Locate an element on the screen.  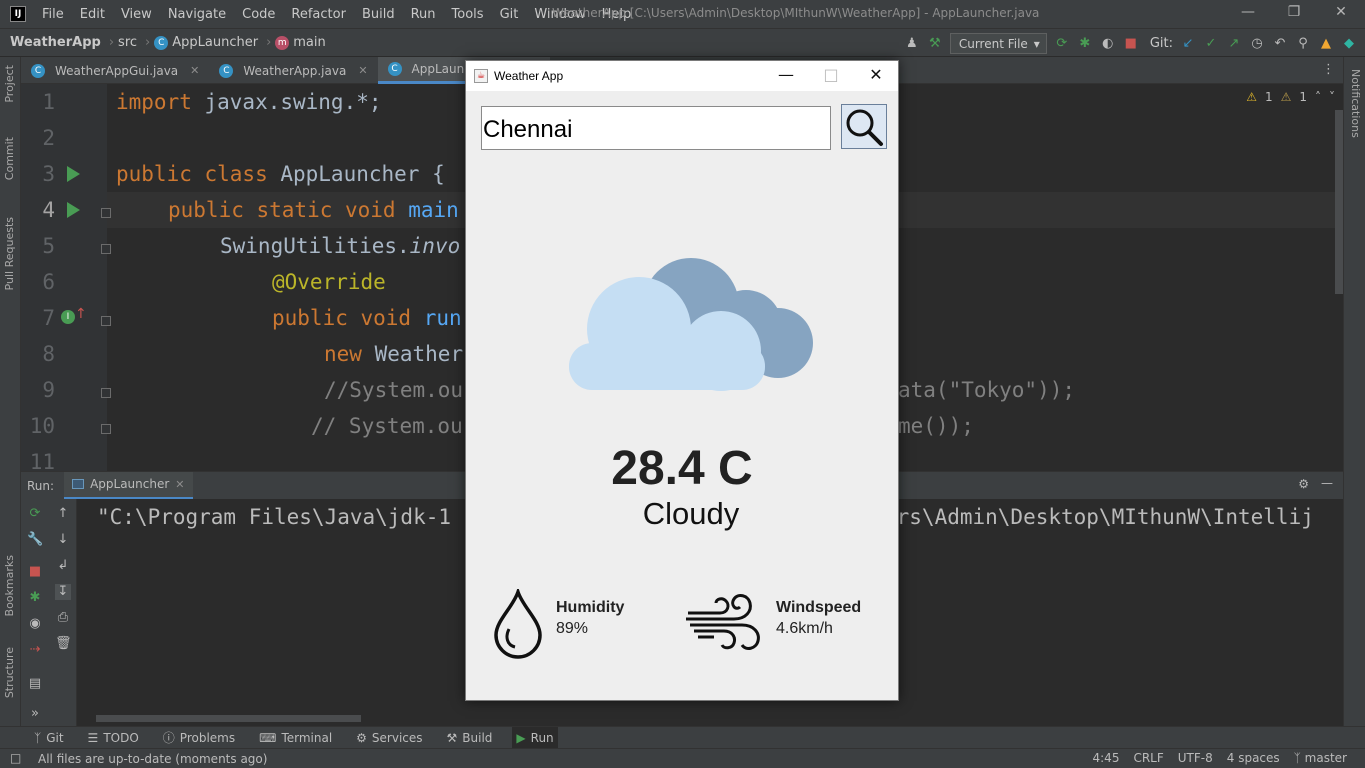
city-search-input: Chennai is located at coordinates (656, 128).